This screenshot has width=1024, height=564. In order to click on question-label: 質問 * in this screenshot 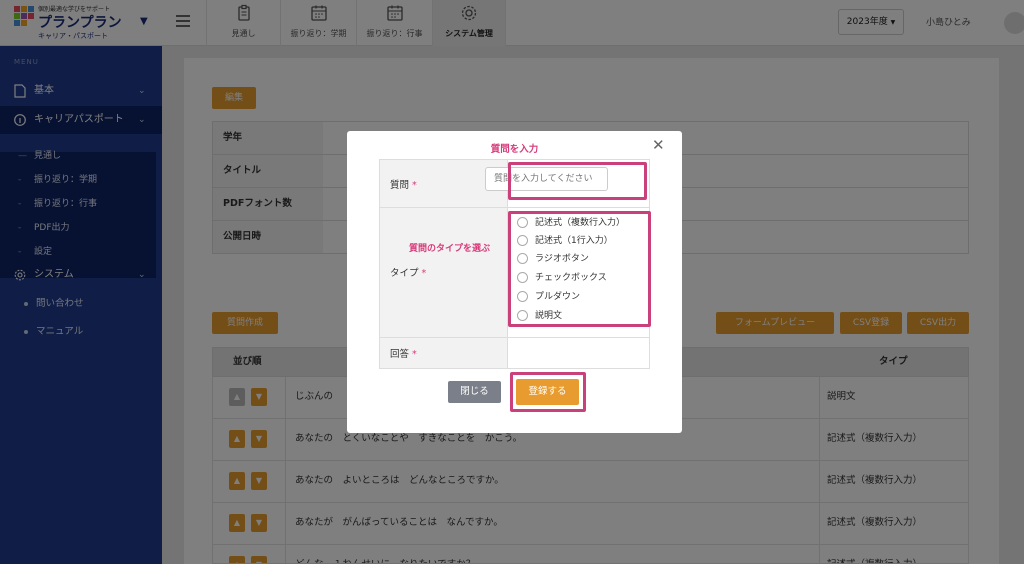, I will do `click(403, 184)`.